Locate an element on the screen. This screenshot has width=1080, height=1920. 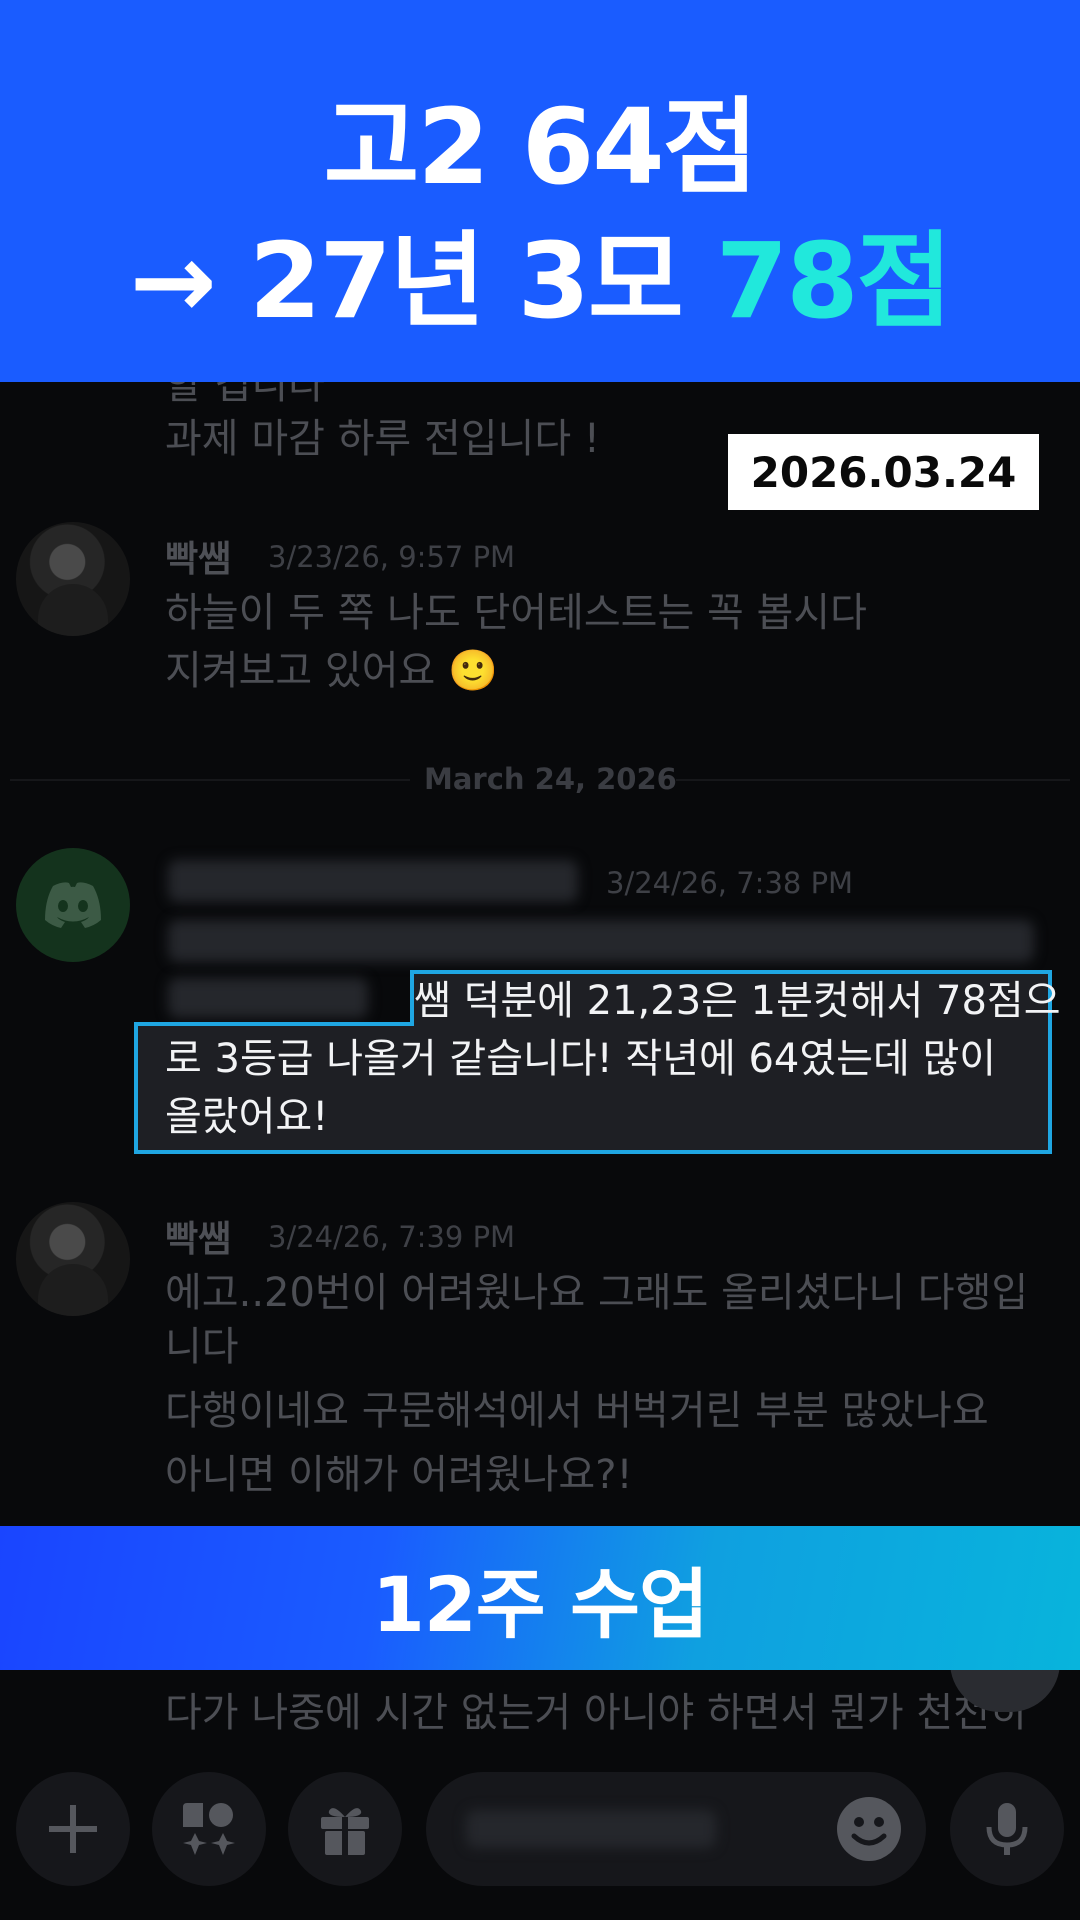
highlight-message-line: 쌤 덕분에 21,23은 1분컷해서 78점으 is located at coordinates (737, 1001).